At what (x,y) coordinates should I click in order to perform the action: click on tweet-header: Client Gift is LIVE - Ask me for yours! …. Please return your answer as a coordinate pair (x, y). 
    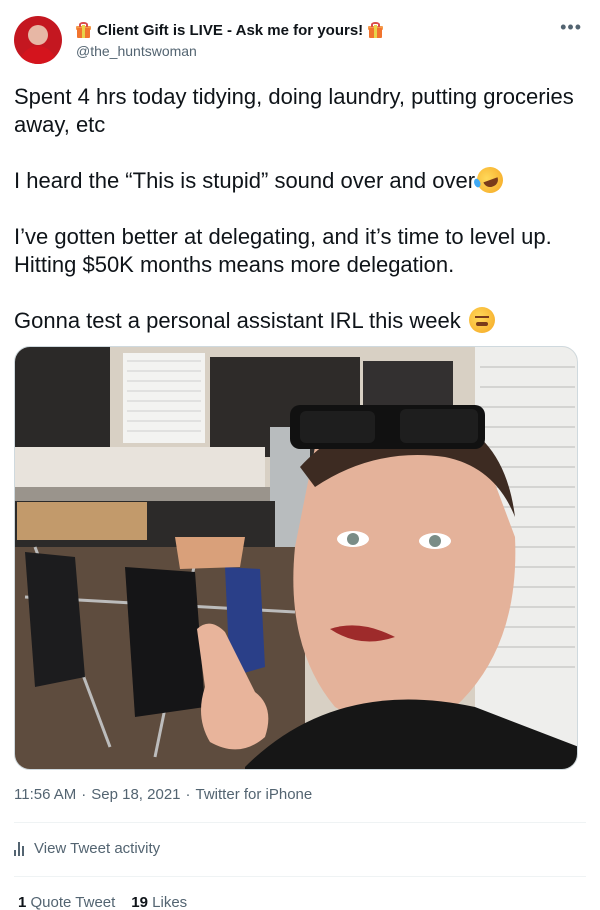
    Looking at the image, I should click on (300, 42).